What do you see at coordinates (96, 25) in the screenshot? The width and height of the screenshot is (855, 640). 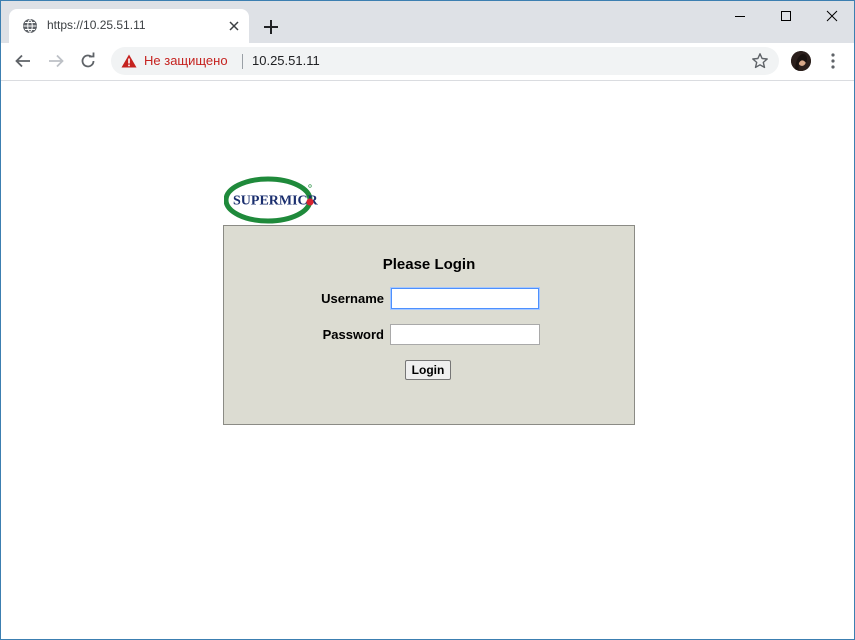 I see `tab-title: https://10.25.51.11` at bounding box center [96, 25].